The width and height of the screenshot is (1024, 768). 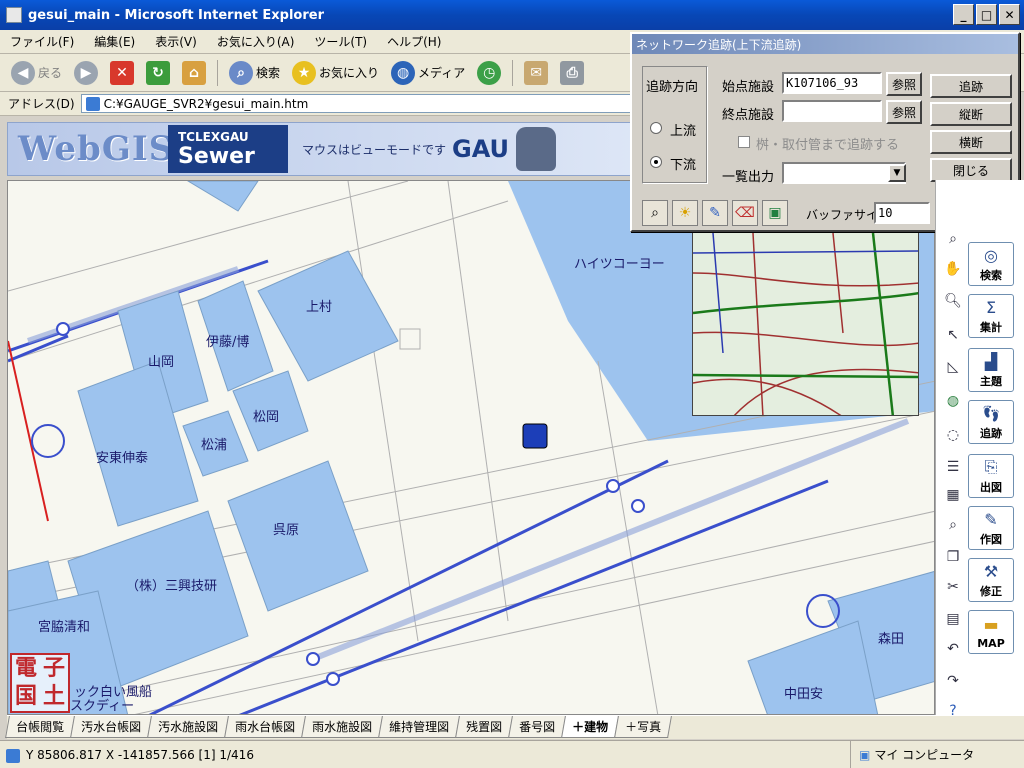 What do you see at coordinates (537, 727) in the screenshot?
I see `tab-number: 番号図` at bounding box center [537, 727].